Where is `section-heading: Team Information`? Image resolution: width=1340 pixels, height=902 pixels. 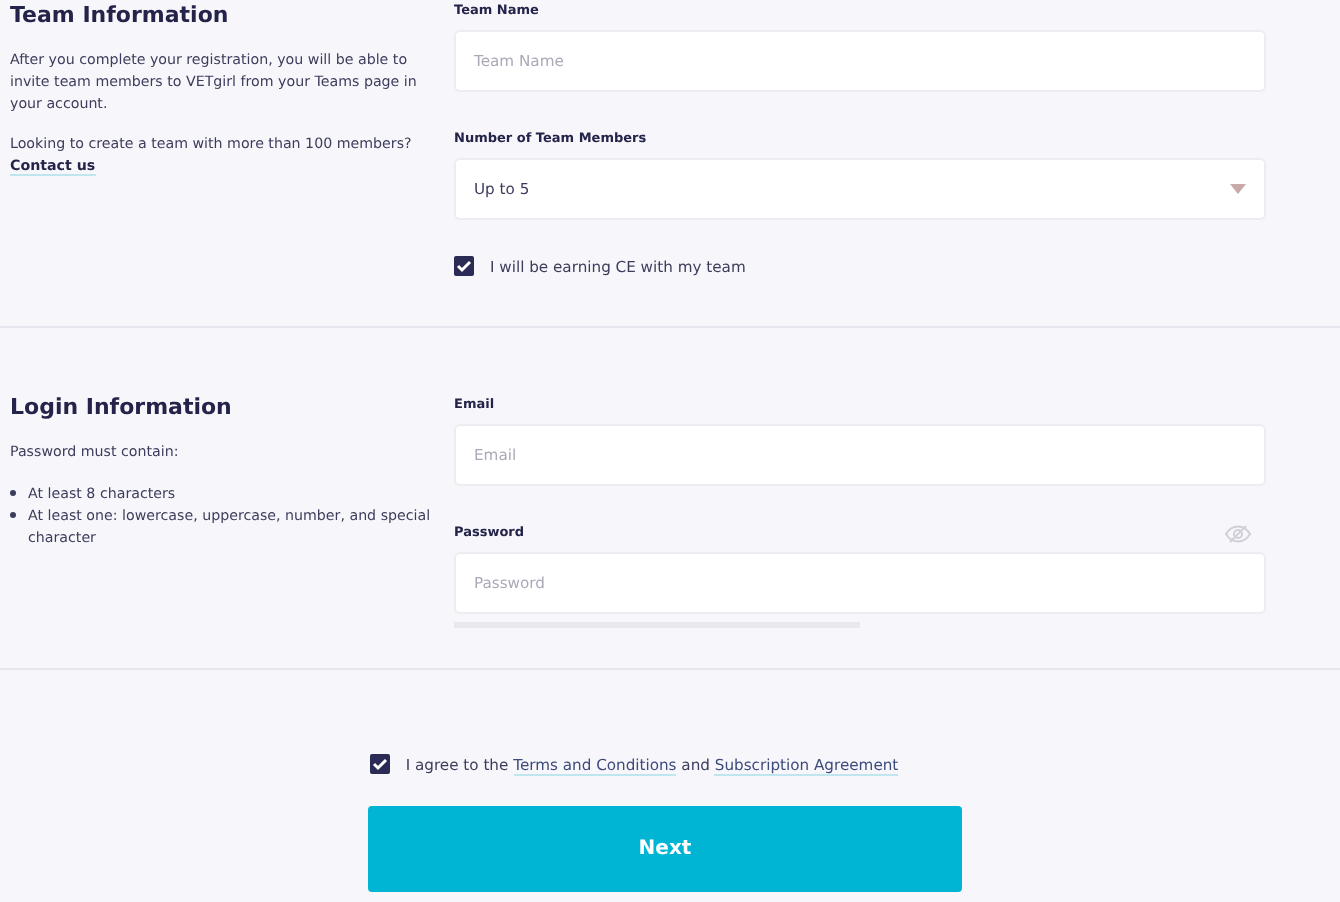
section-heading: Team Information is located at coordinates (120, 16).